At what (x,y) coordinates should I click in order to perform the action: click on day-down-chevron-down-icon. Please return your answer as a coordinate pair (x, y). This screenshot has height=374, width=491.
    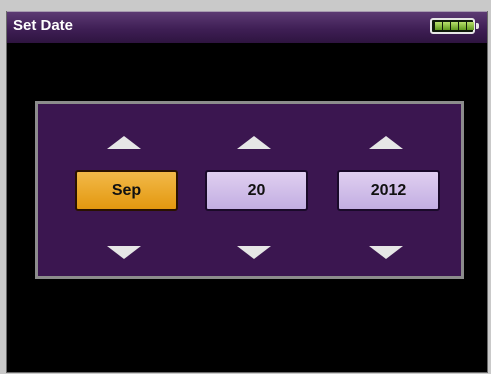
    Looking at the image, I should click on (254, 252).